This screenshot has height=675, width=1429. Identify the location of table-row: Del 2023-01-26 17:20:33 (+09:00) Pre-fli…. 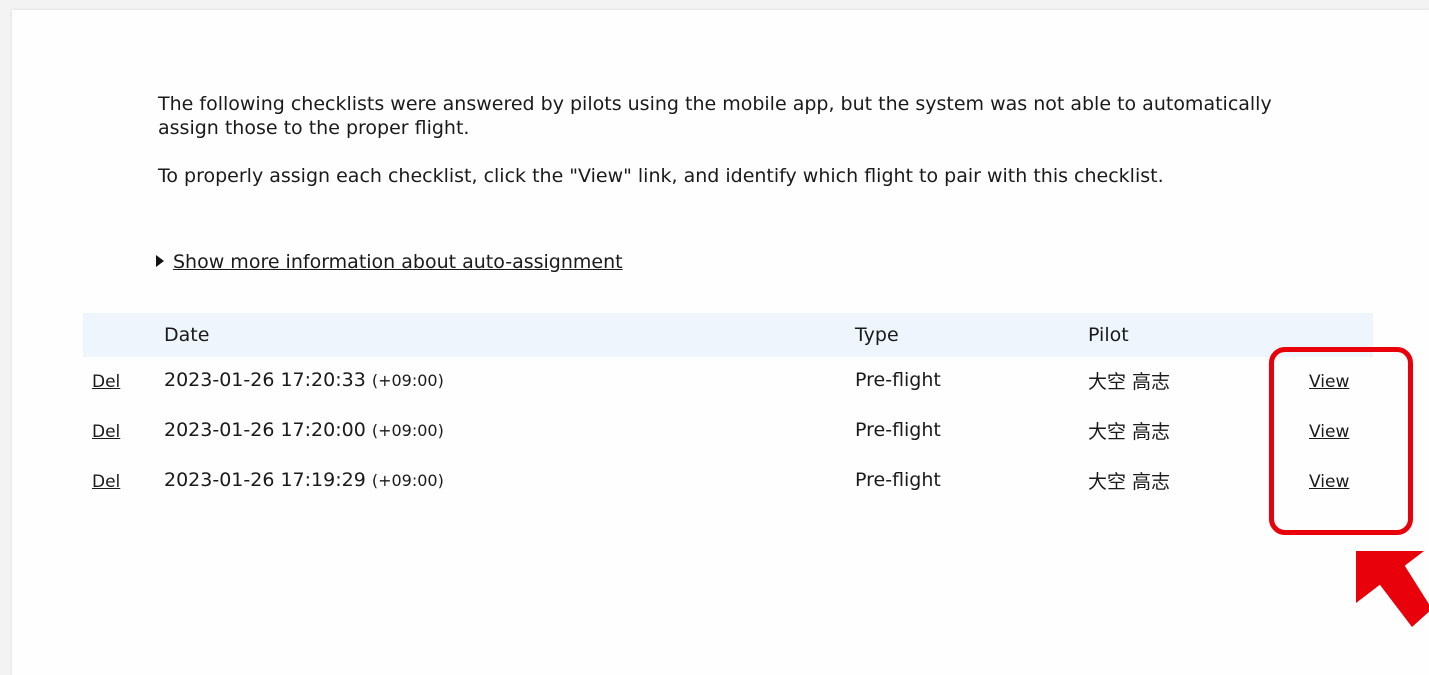
(728, 382).